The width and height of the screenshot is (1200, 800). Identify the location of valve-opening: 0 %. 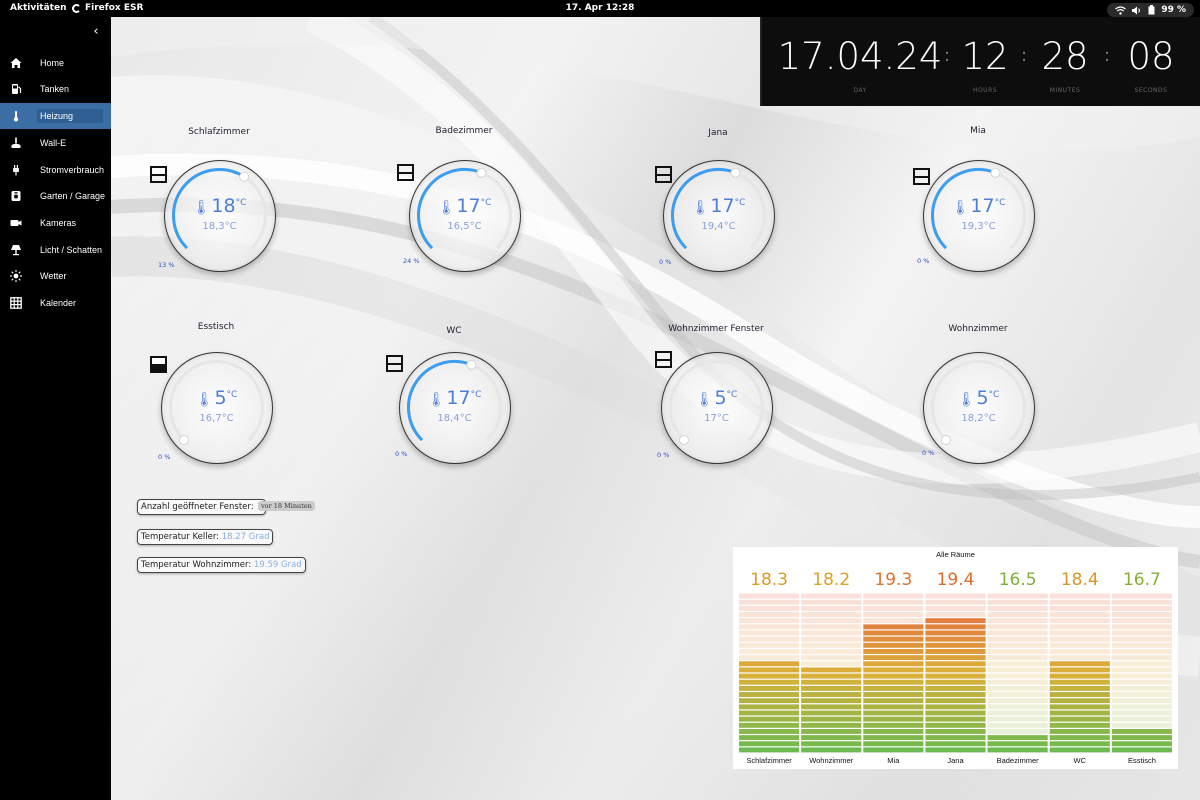
(164, 457).